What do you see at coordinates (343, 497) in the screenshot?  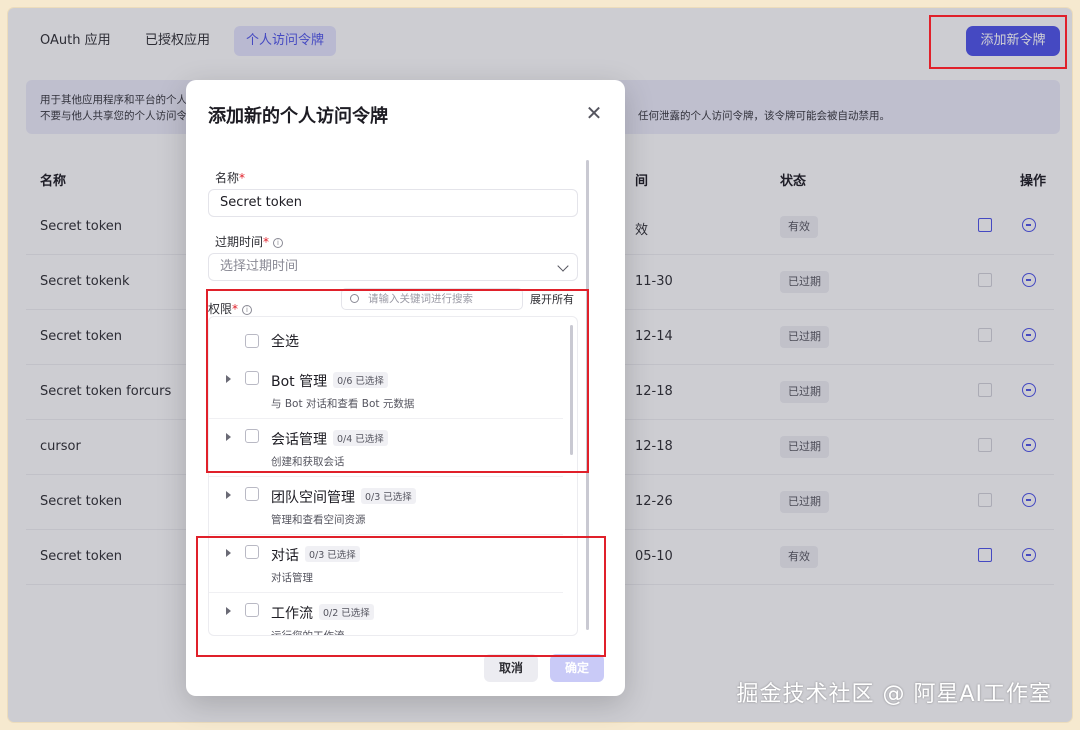 I see `permission-name: 团队空间管理 0/3 已选择` at bounding box center [343, 497].